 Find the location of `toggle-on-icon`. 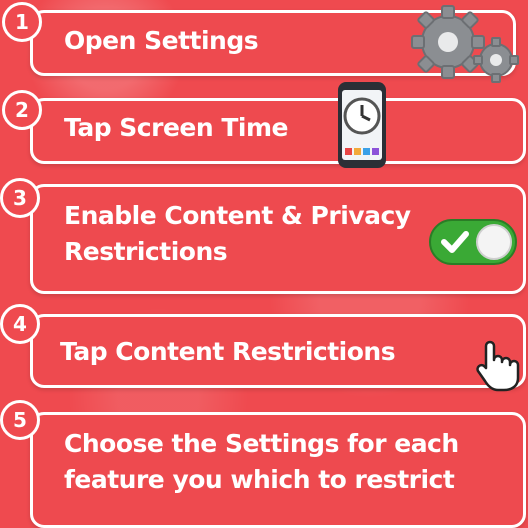

toggle-on-icon is located at coordinates (474, 242).